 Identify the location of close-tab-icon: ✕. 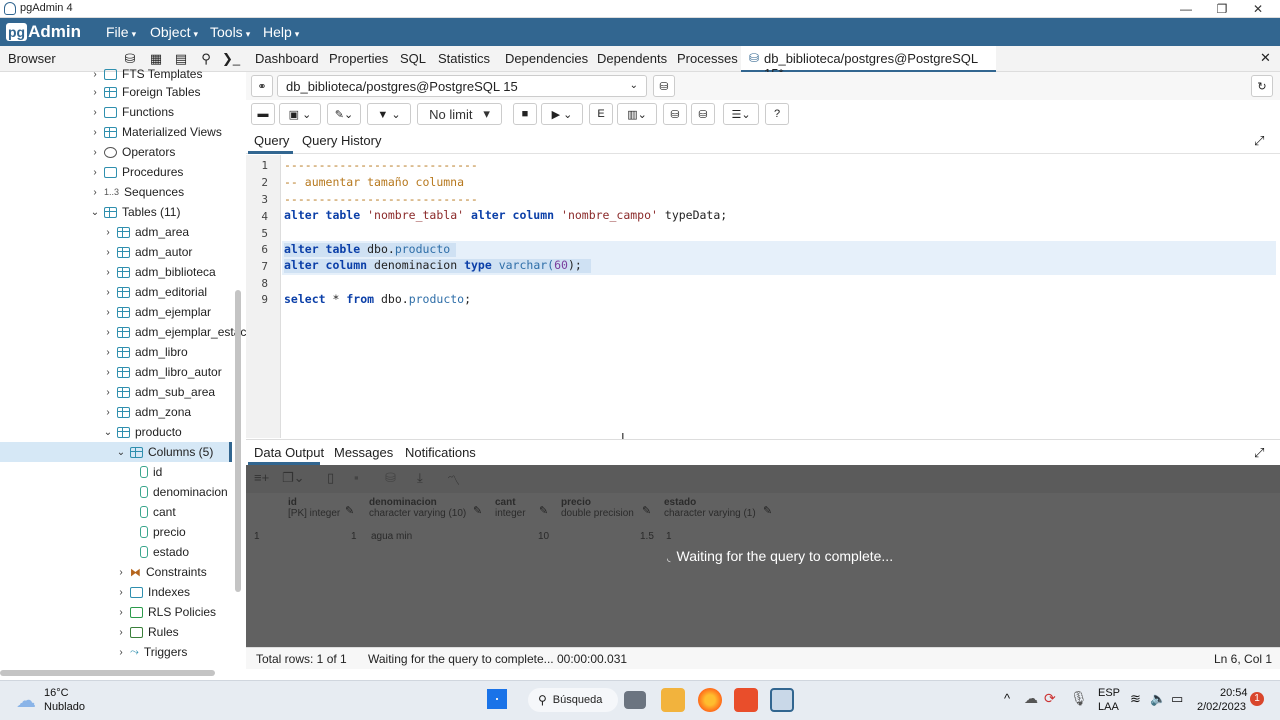
(1265, 58).